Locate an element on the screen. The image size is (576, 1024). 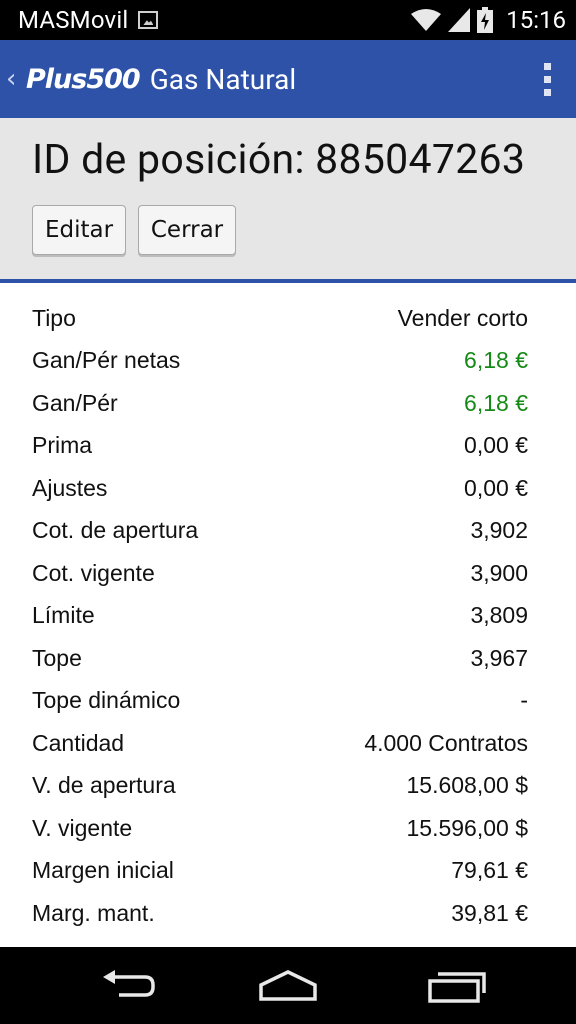
detail-label: Prima is located at coordinates (62, 445).